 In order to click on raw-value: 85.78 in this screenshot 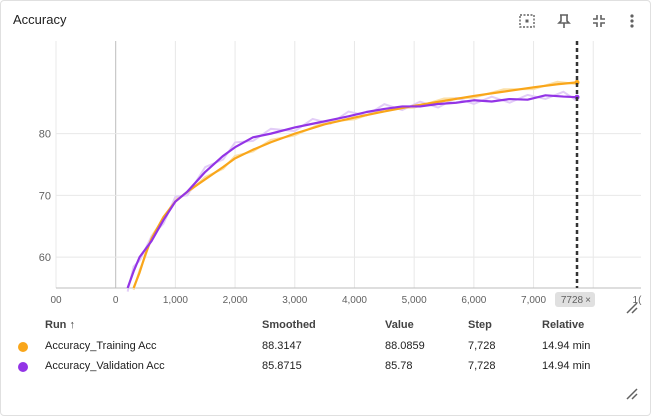, I will do `click(399, 366)`.